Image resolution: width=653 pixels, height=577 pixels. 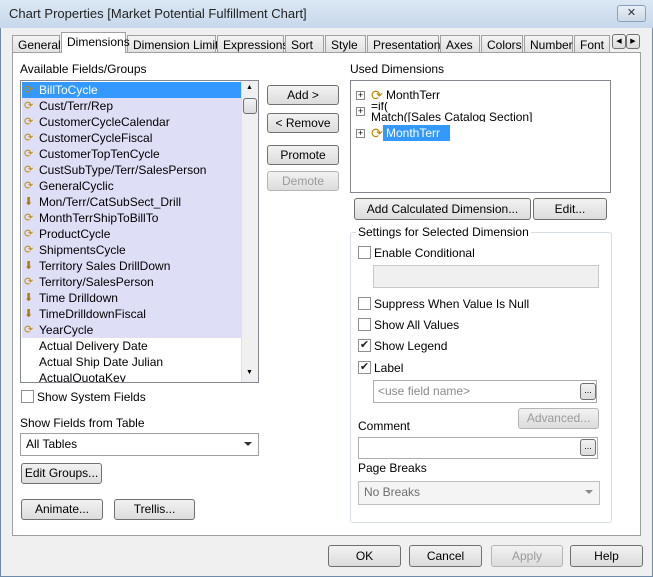 I want to click on list-item: ⬇ Mon/Terr/CatSubSect_Drill, so click(x=132, y=202).